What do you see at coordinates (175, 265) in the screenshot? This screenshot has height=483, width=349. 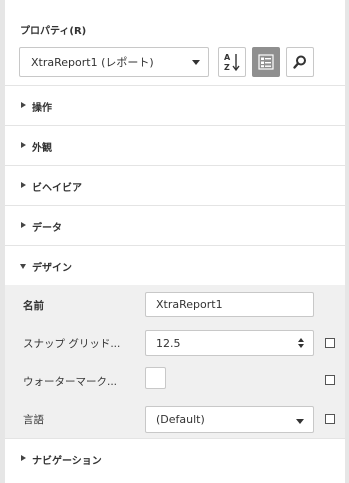 I see `category-design: デザイン` at bounding box center [175, 265].